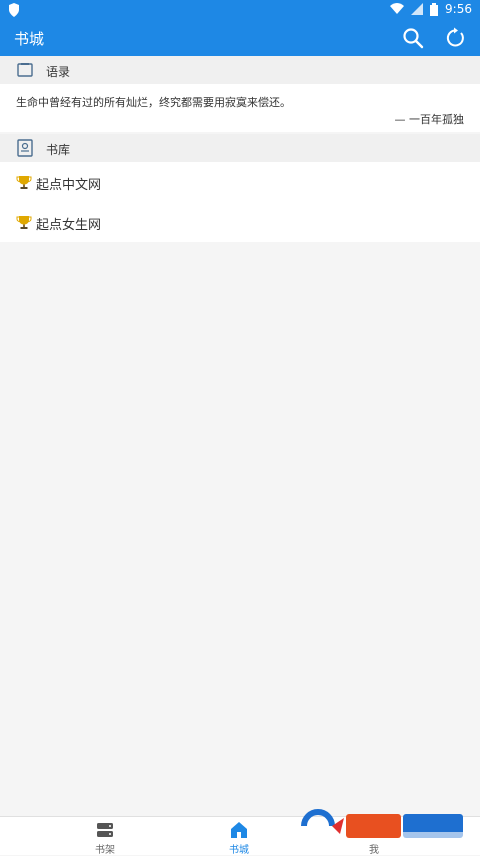 The width and height of the screenshot is (480, 856). Describe the element at coordinates (153, 102) in the screenshot. I see `quote-text: 生命中曾经有过的所有灿烂，终究都需要用寂寞来偿还。` at that location.